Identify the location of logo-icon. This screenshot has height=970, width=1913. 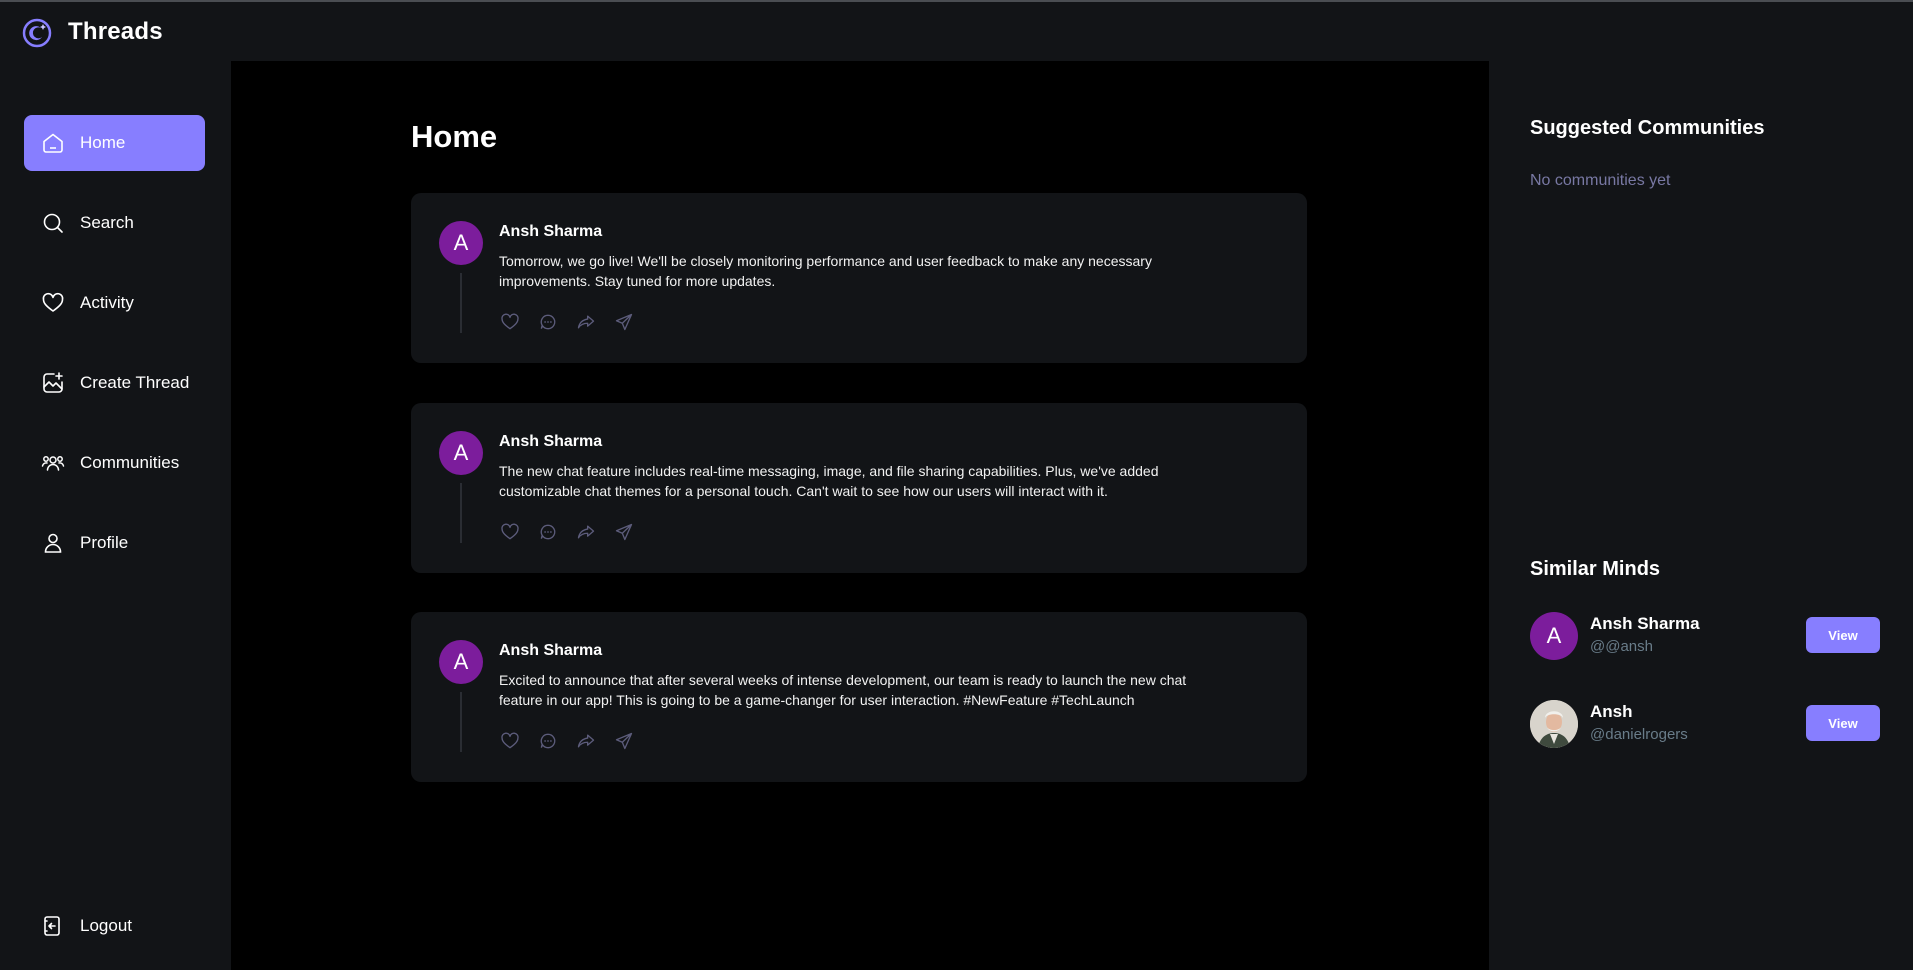
(37, 33).